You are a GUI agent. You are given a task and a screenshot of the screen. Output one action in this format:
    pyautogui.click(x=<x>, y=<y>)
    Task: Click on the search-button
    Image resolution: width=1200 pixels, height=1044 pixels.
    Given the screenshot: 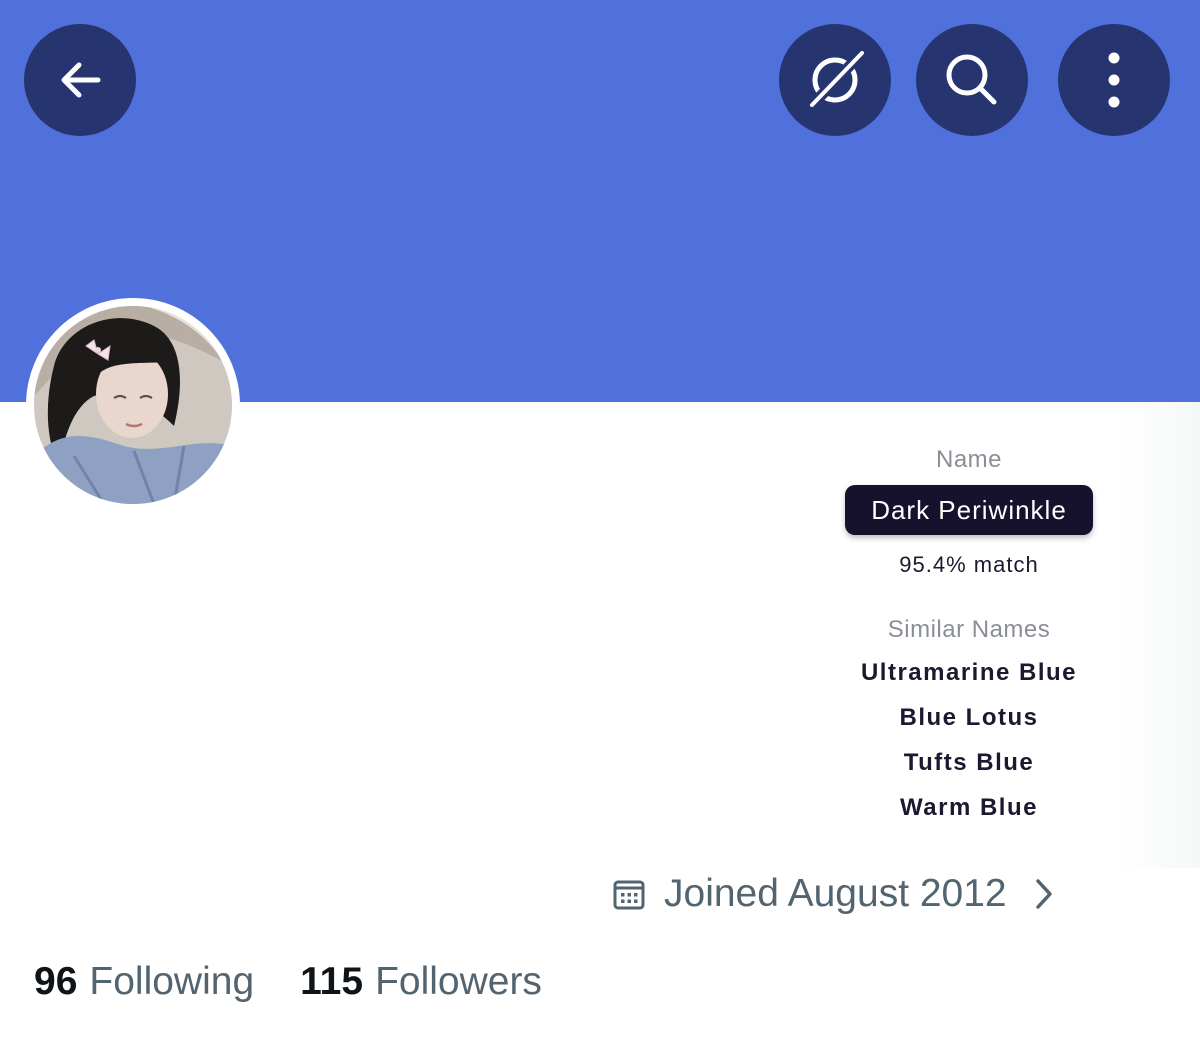 What is the action you would take?
    pyautogui.click(x=972, y=80)
    